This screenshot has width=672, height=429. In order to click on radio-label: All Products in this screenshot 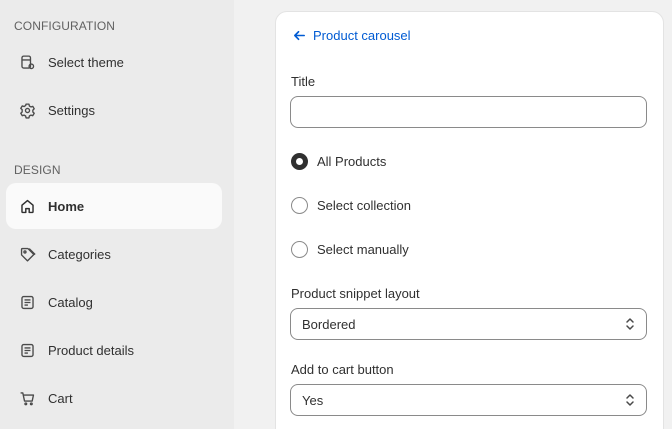, I will do `click(352, 161)`.